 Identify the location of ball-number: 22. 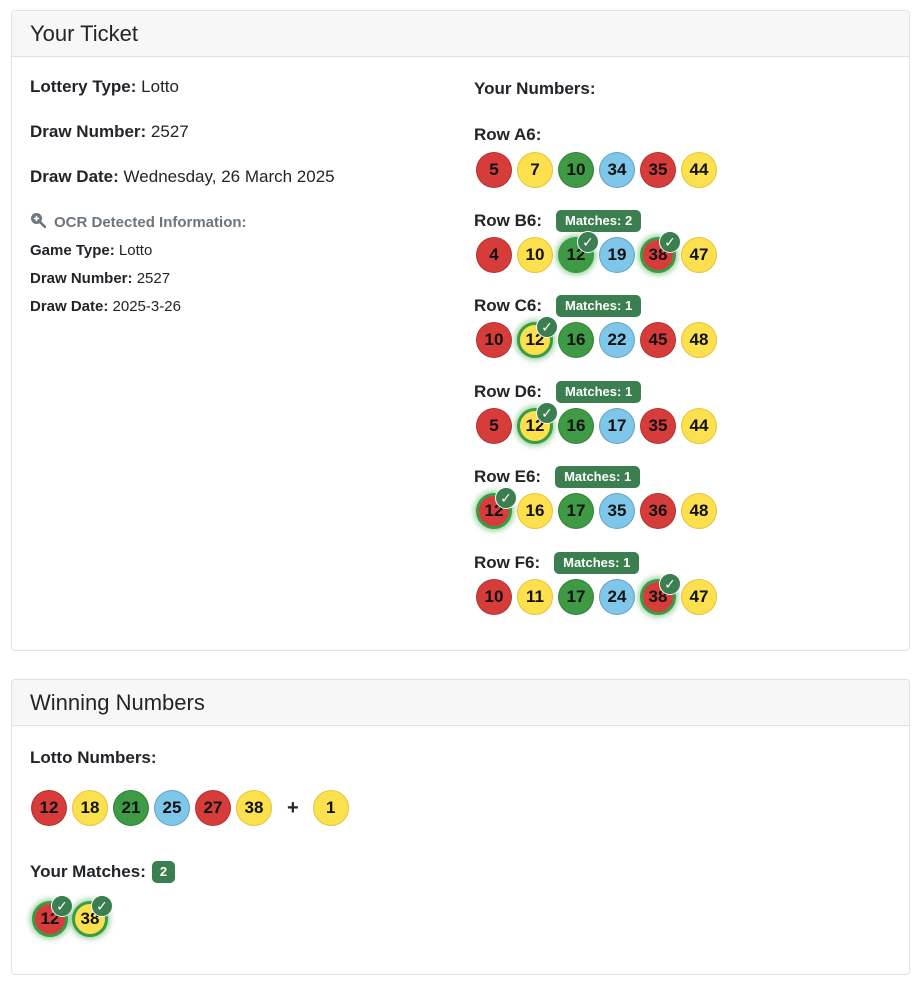
(617, 339).